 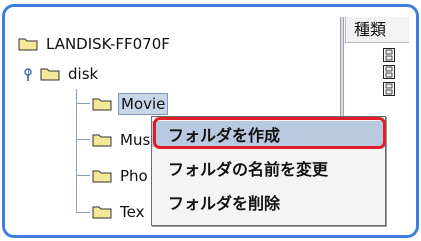 I want to click on tree-node-root: LANDISK-FF070F, so click(x=95, y=44).